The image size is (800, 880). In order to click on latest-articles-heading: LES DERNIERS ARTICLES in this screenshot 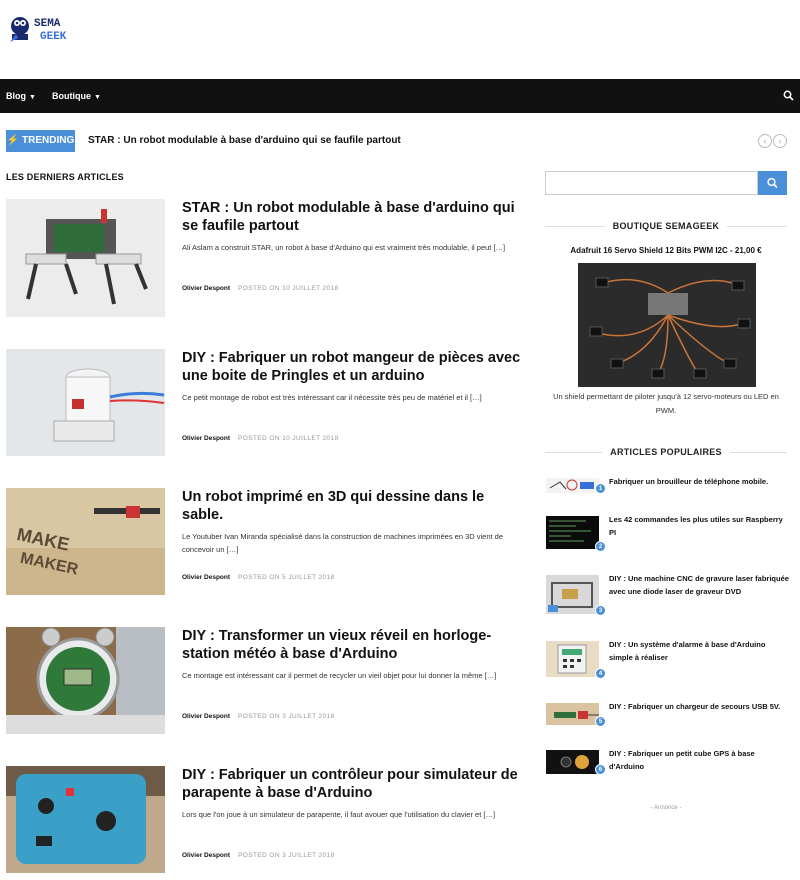, I will do `click(65, 177)`.